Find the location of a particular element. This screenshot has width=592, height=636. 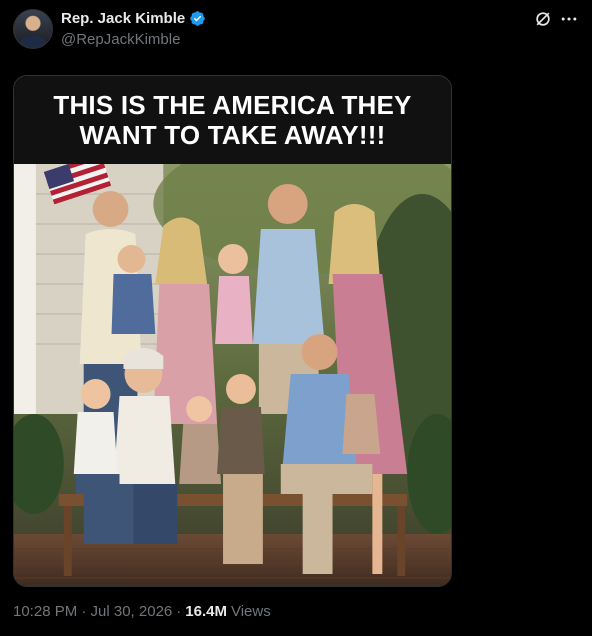

views-label: Views is located at coordinates (250, 611).